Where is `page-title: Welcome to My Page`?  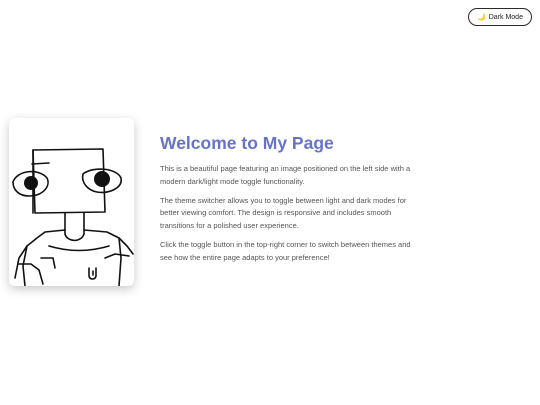 page-title: Welcome to My Page is located at coordinates (247, 143).